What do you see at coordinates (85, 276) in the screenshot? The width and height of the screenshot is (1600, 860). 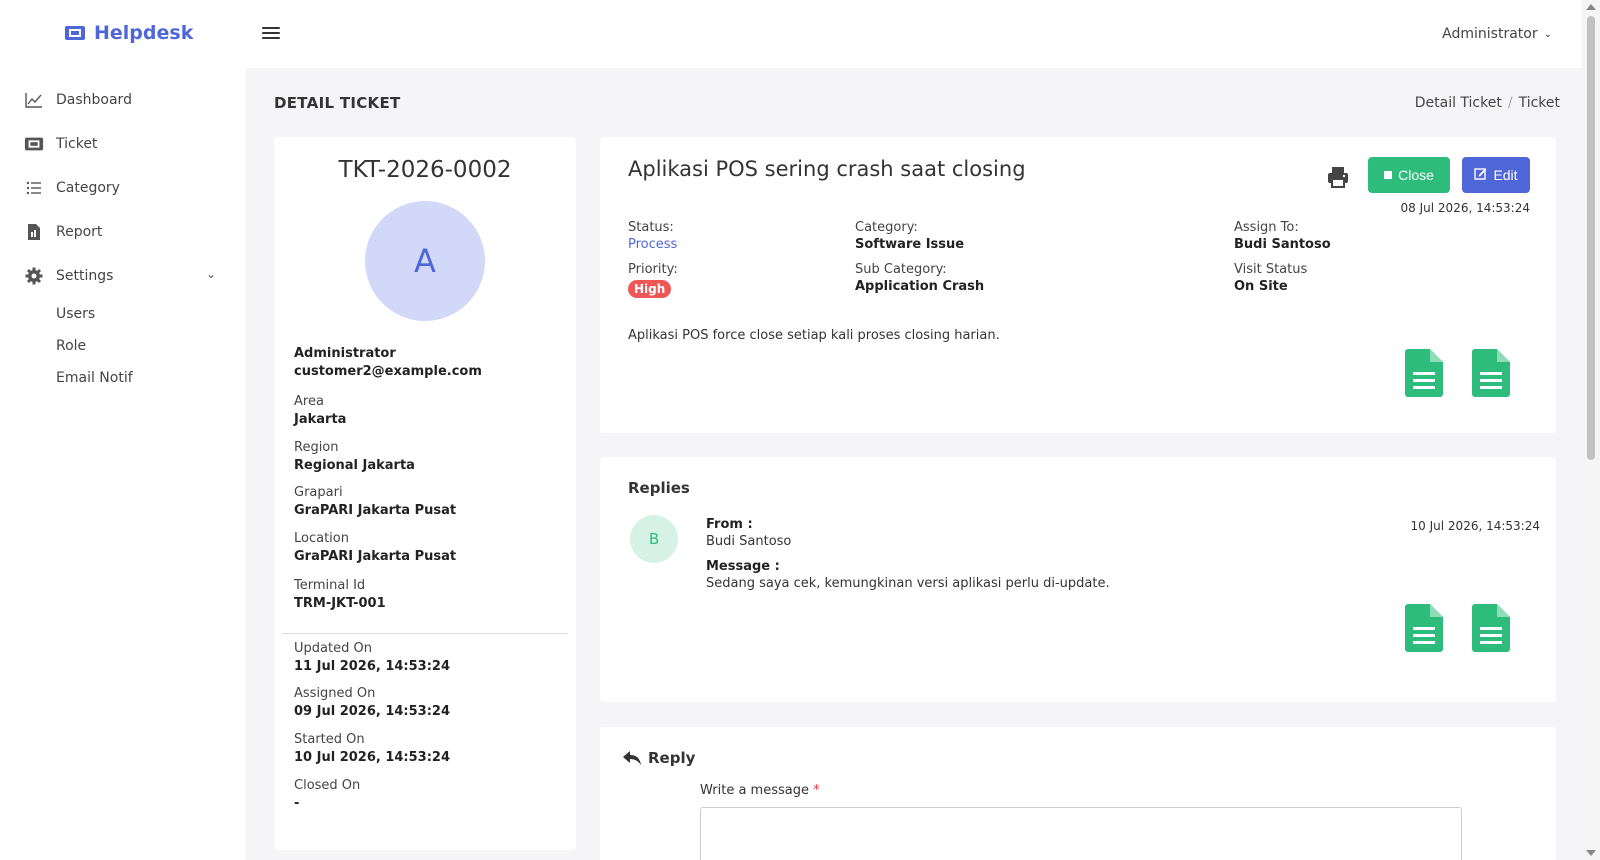 I see `sidebar-item-label: Settings` at bounding box center [85, 276].